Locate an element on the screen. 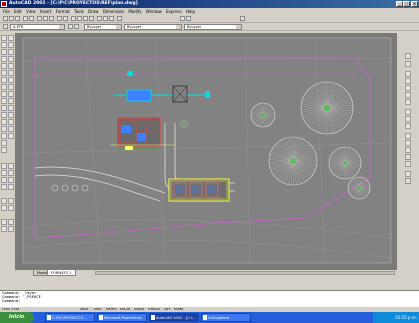  zoom-realtime-icon is located at coordinates (79, 18).